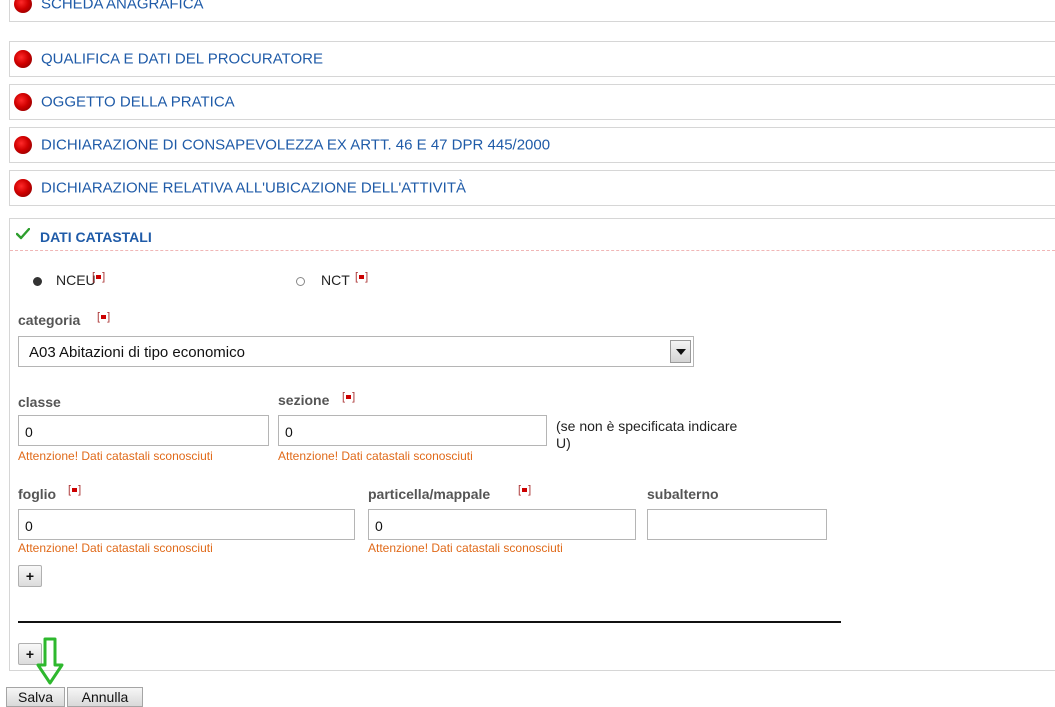 This screenshot has height=707, width=1055. Describe the element at coordinates (115, 548) in the screenshot. I see `foglio-warning: Attenzione! Dati catastali sconosciuti` at that location.